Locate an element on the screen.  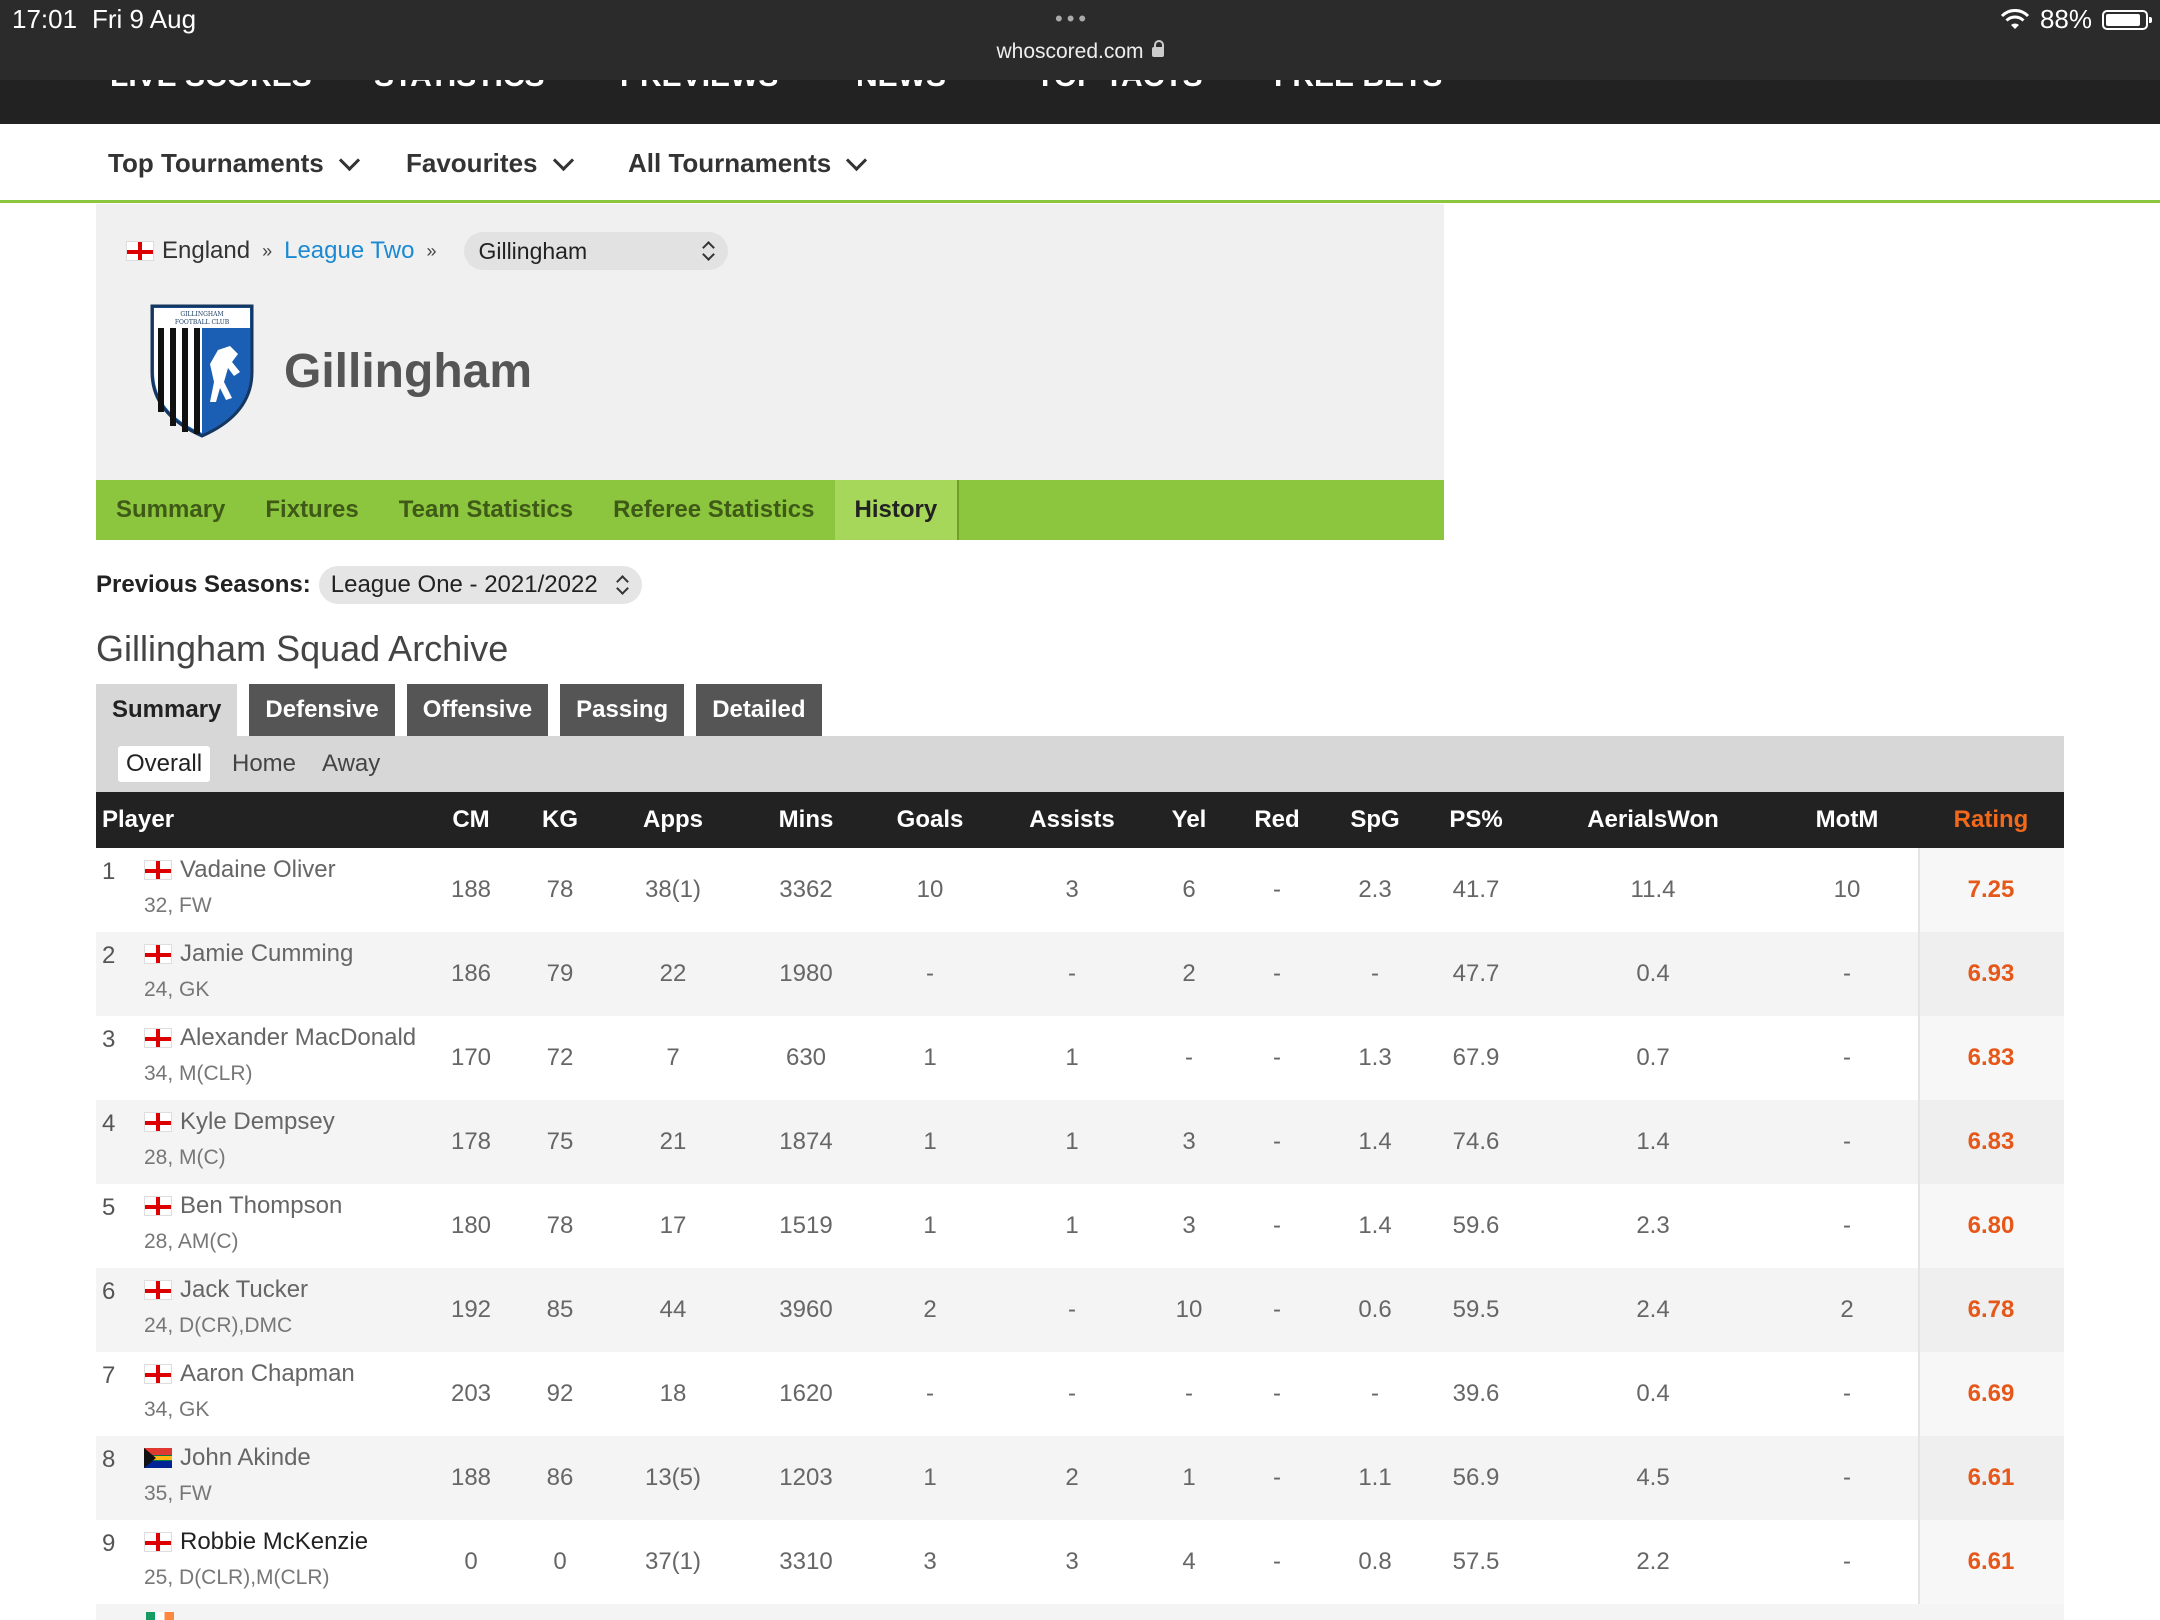
cell-motm: - is located at coordinates (1847, 1225).